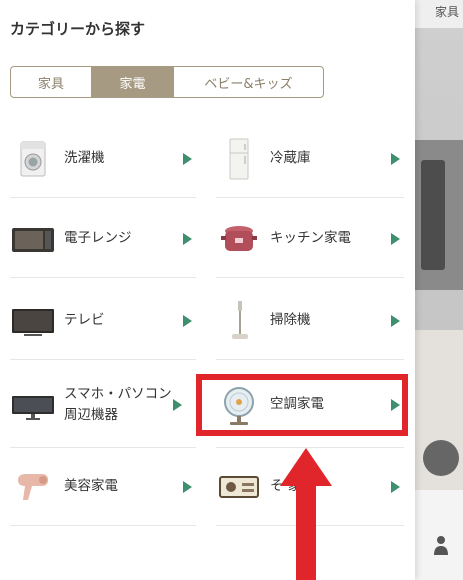  What do you see at coordinates (240, 319) in the screenshot?
I see `vacuum-icon` at bounding box center [240, 319].